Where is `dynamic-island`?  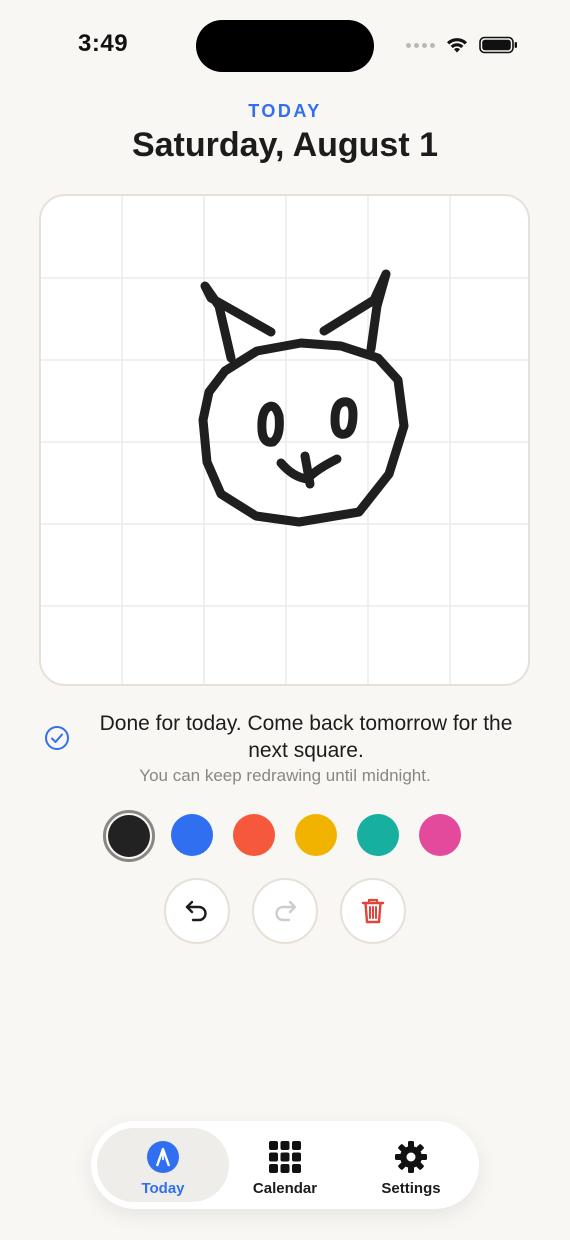 dynamic-island is located at coordinates (285, 46).